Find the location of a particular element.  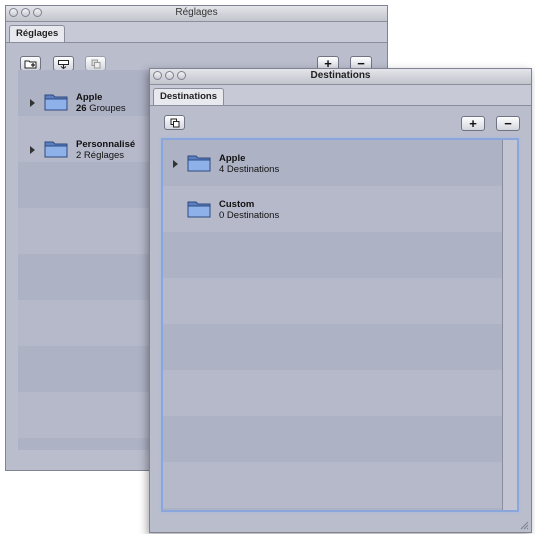

new-folder-icon is located at coordinates (30, 64).